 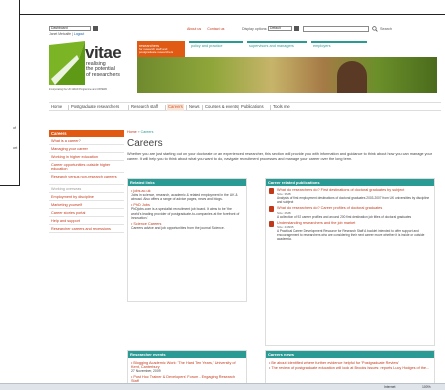 What do you see at coordinates (14, 128) in the screenshot?
I see `background-text: of` at bounding box center [14, 128].